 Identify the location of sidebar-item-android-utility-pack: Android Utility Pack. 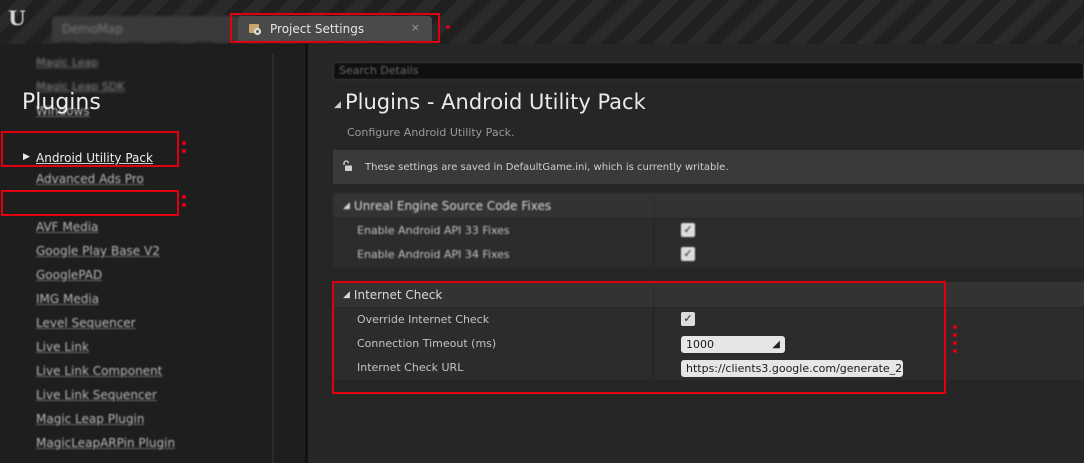
(94, 158).